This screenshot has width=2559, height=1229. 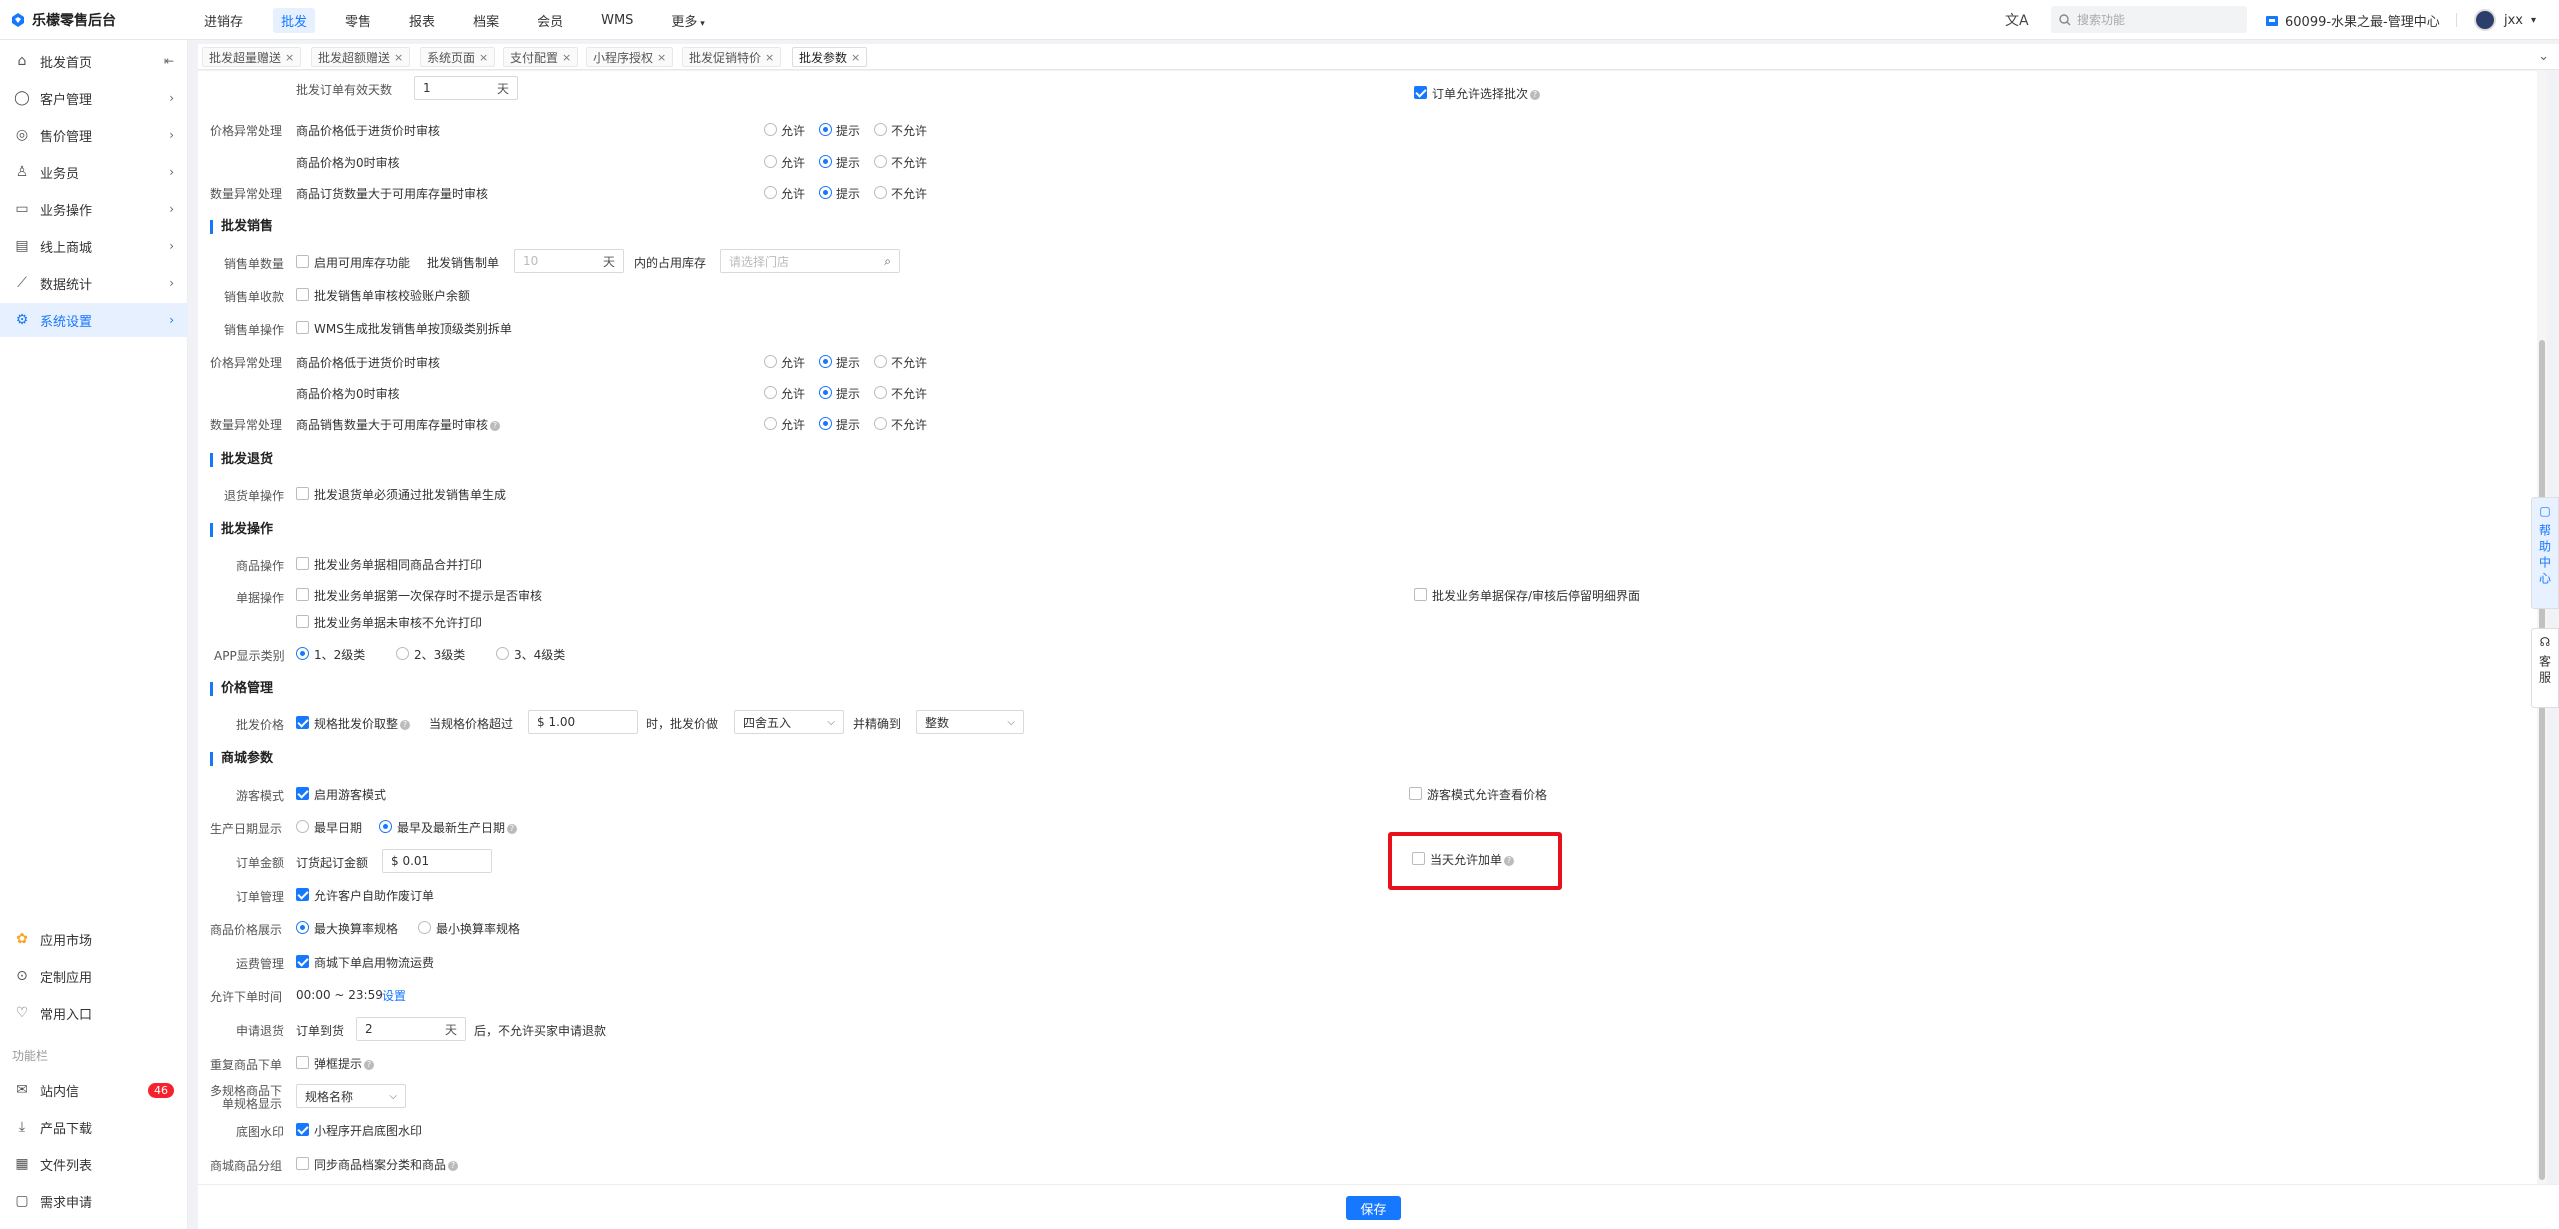 I want to click on enable-stock-checkbox, so click(x=302, y=261).